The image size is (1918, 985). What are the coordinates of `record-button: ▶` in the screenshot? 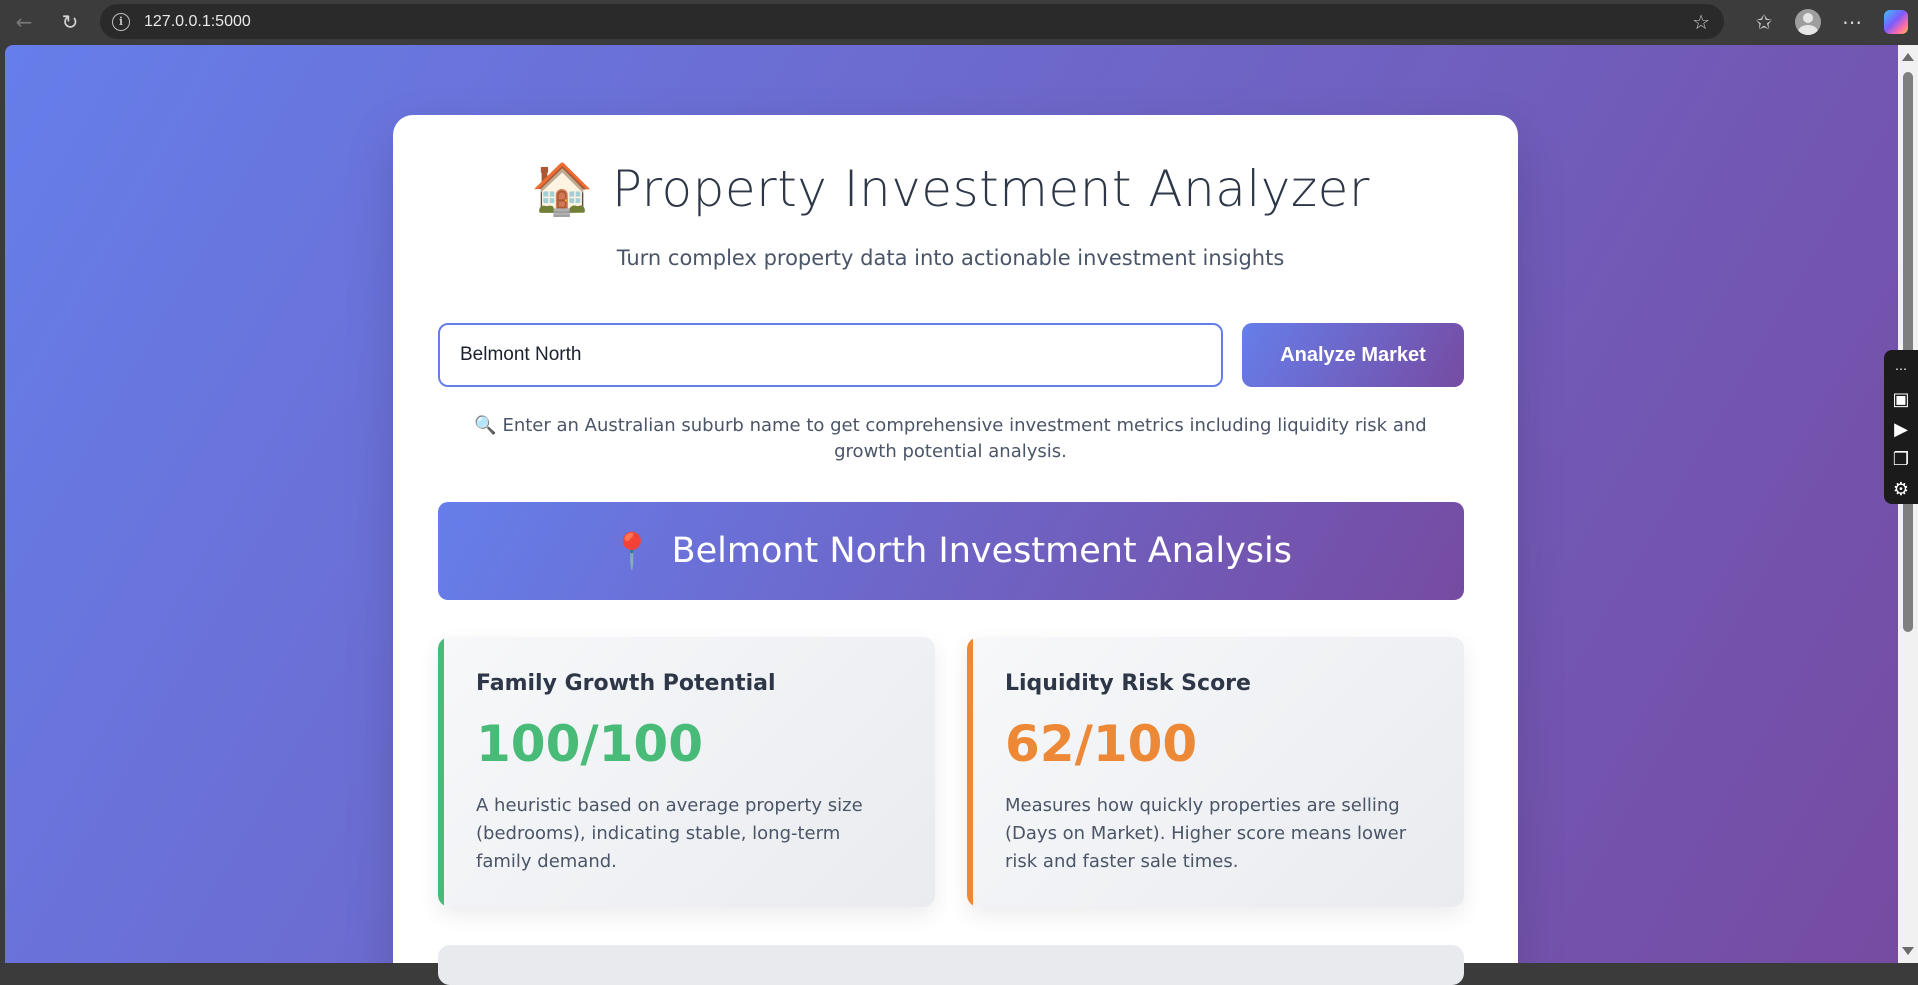 It's located at (1901, 429).